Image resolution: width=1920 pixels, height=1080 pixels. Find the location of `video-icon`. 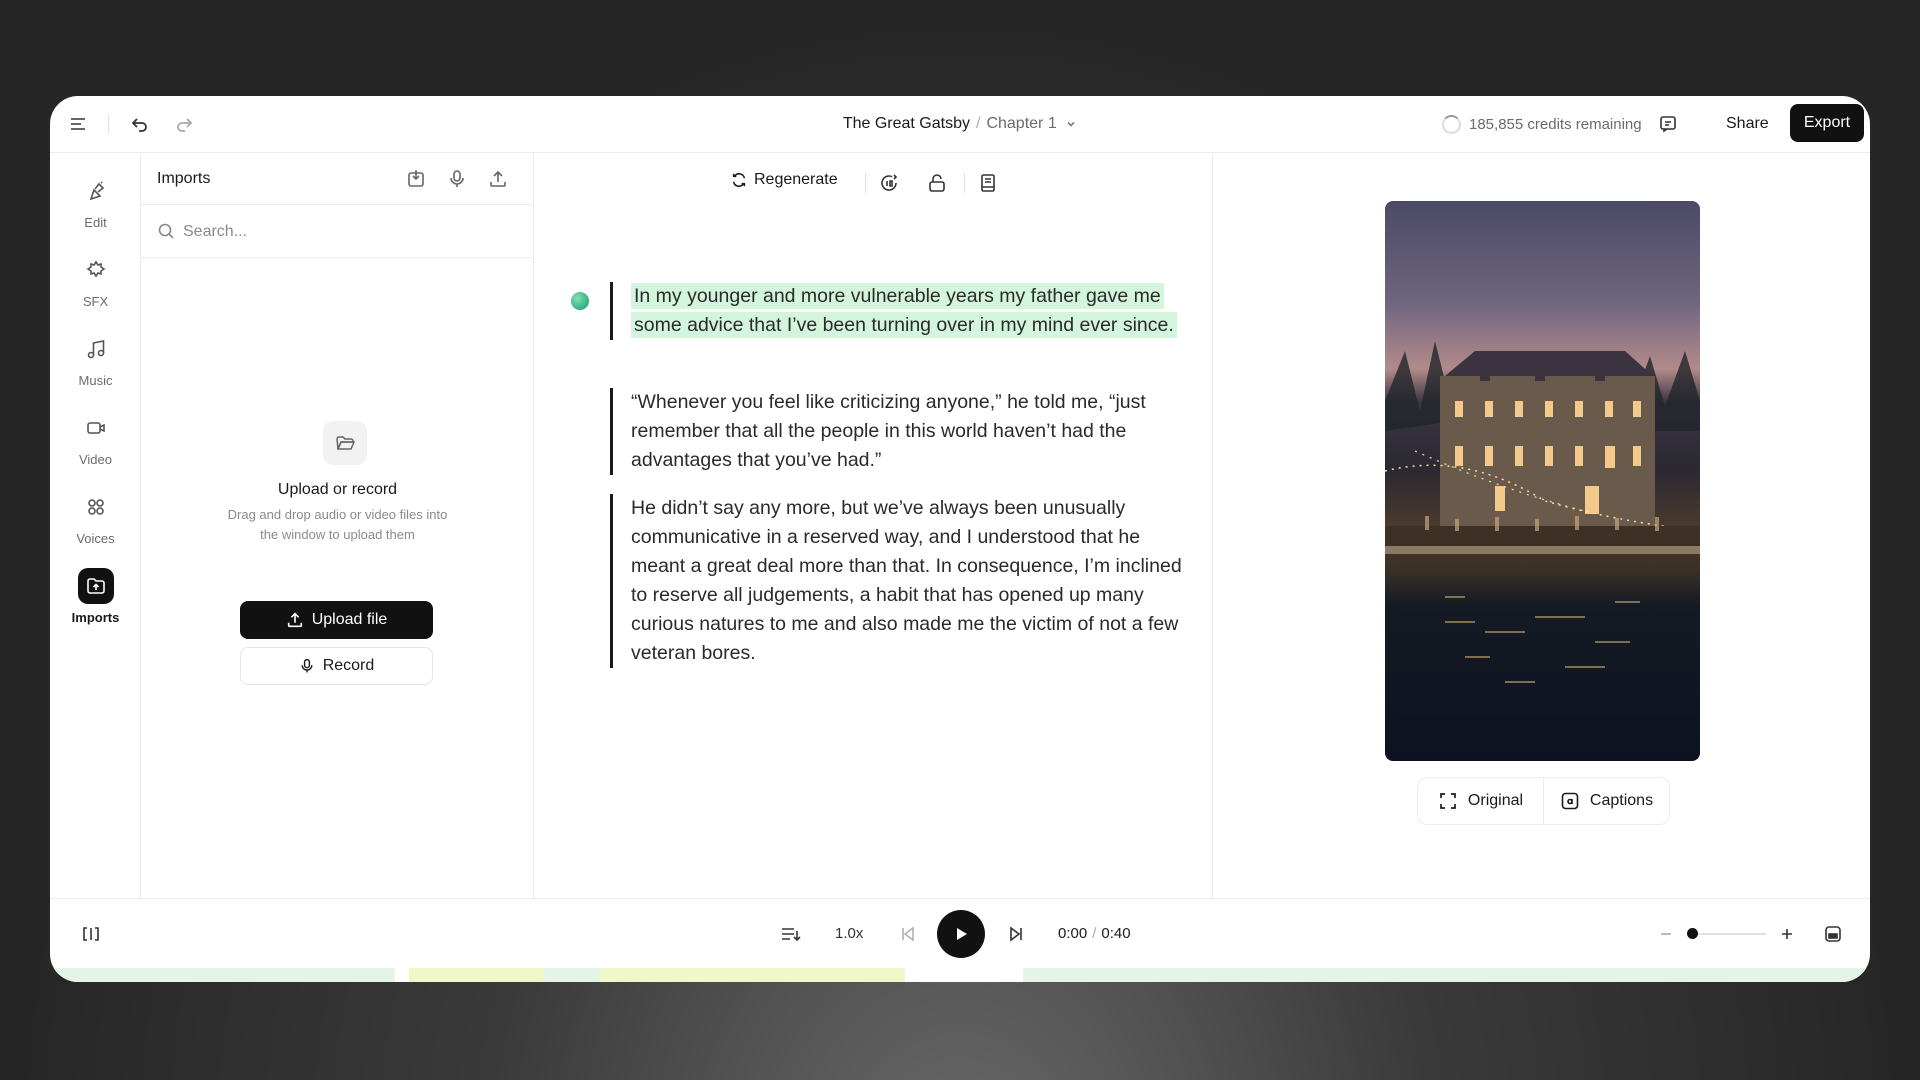

video-icon is located at coordinates (96, 428).